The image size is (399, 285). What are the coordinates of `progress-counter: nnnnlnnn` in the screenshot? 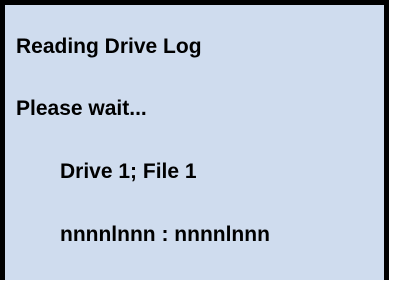 It's located at (165, 234).